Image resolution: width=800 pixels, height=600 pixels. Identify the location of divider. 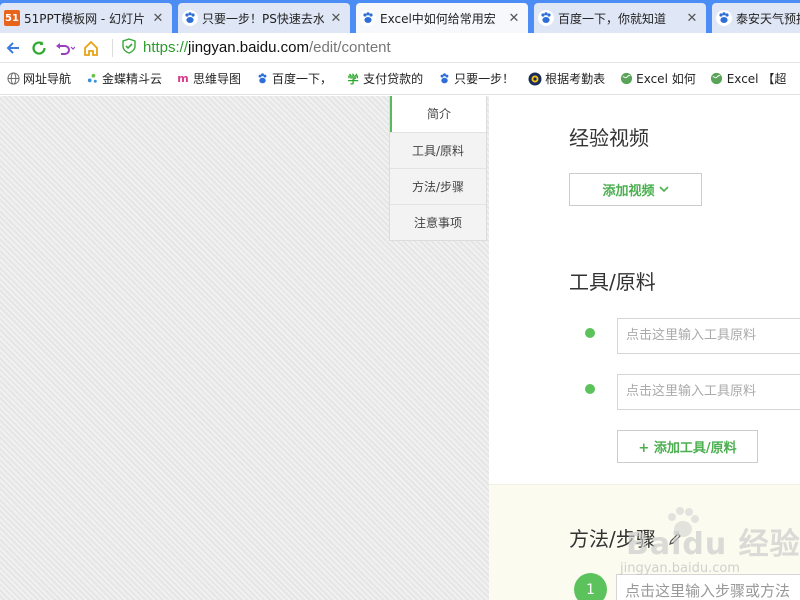
(112, 47).